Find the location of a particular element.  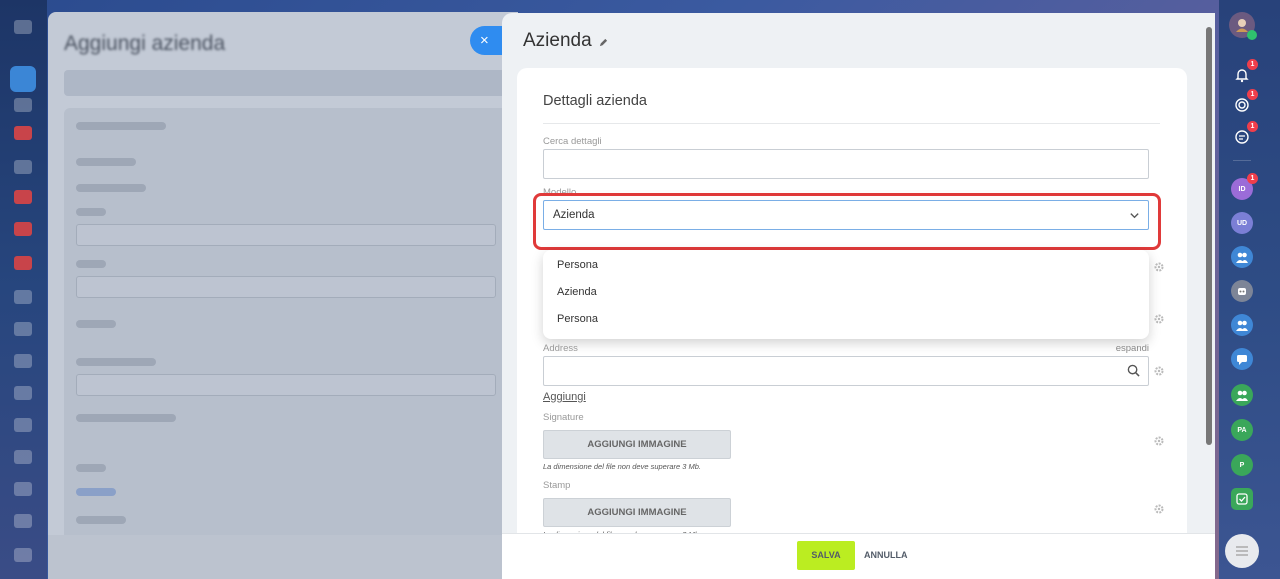

close-slider-button: × is located at coordinates (487, 40).